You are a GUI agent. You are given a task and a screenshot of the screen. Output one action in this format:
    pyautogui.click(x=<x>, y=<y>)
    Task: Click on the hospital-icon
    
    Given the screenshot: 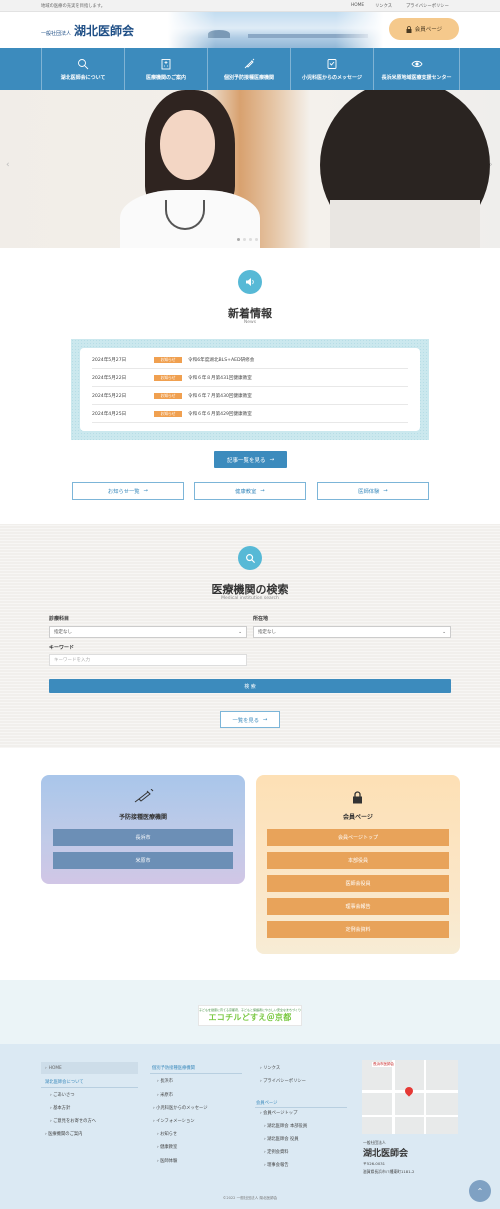 What is the action you would take?
    pyautogui.click(x=166, y=63)
    